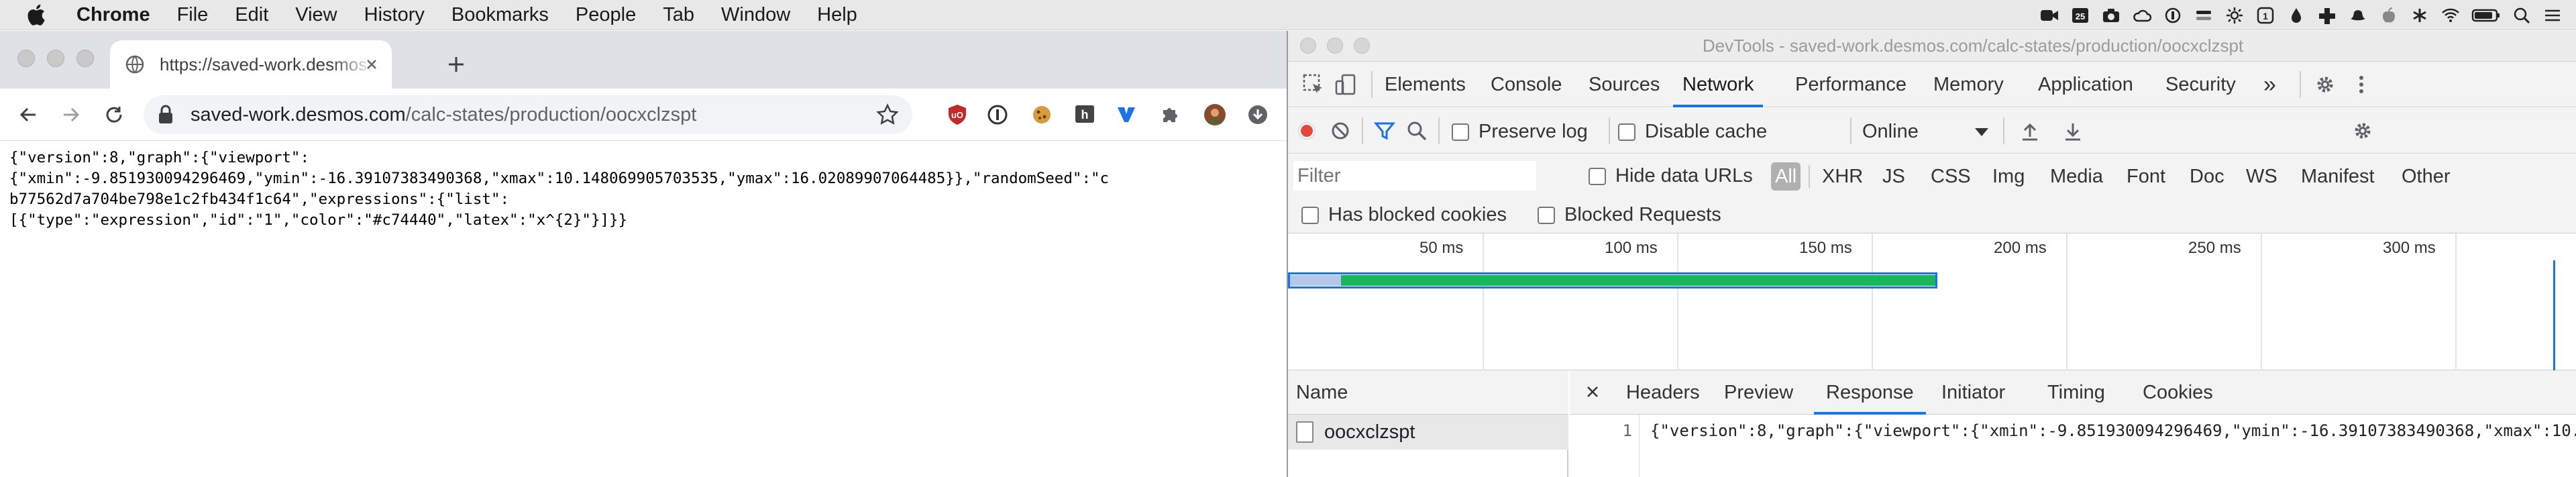 This screenshot has height=477, width=2576. What do you see at coordinates (2265, 15) in the screenshot?
I see `dashlane-icon: 1` at bounding box center [2265, 15].